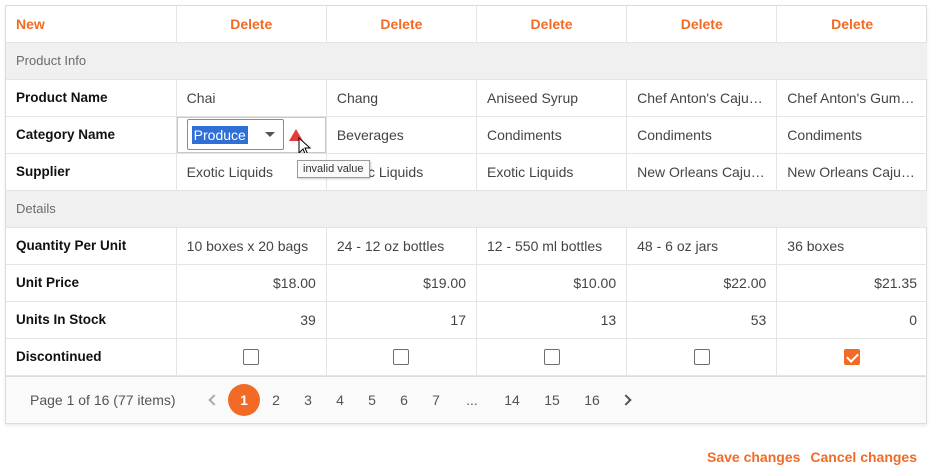 This screenshot has width=932, height=469. Describe the element at coordinates (551, 97) in the screenshot. I see `cell-product-name: Aniseed Syrup` at that location.